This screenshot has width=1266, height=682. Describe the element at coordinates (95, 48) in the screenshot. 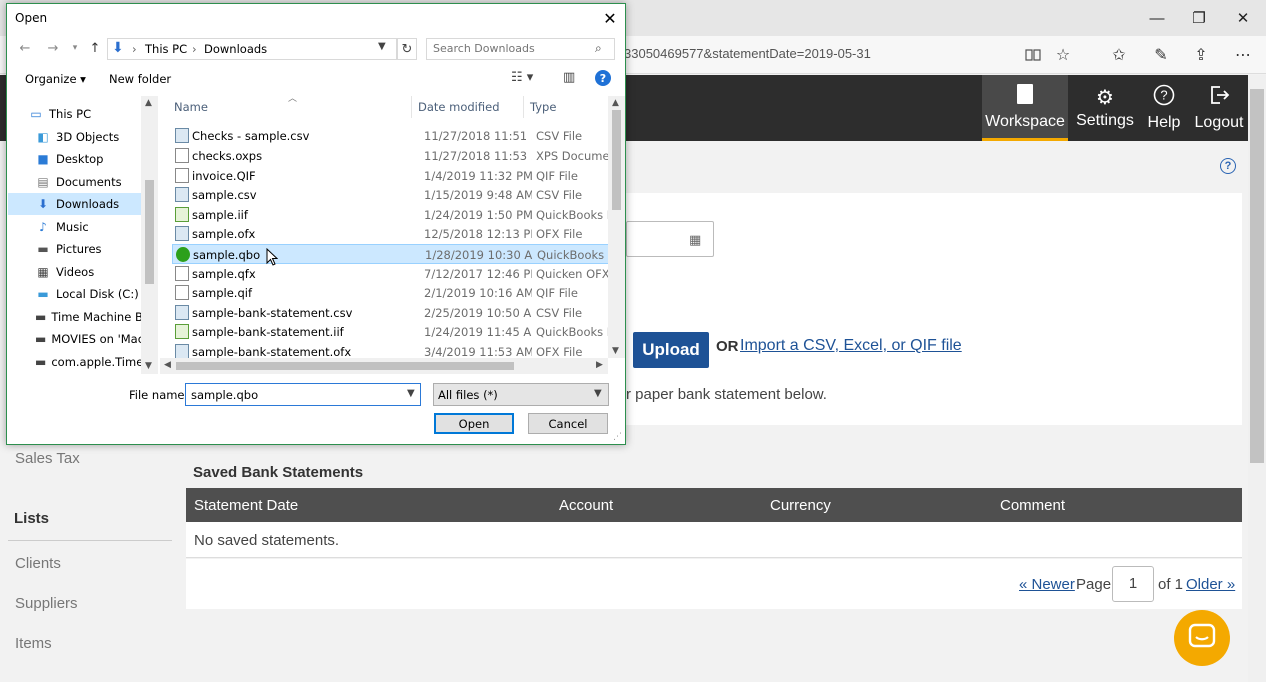

I see `up-arrow-icon: ↑` at that location.